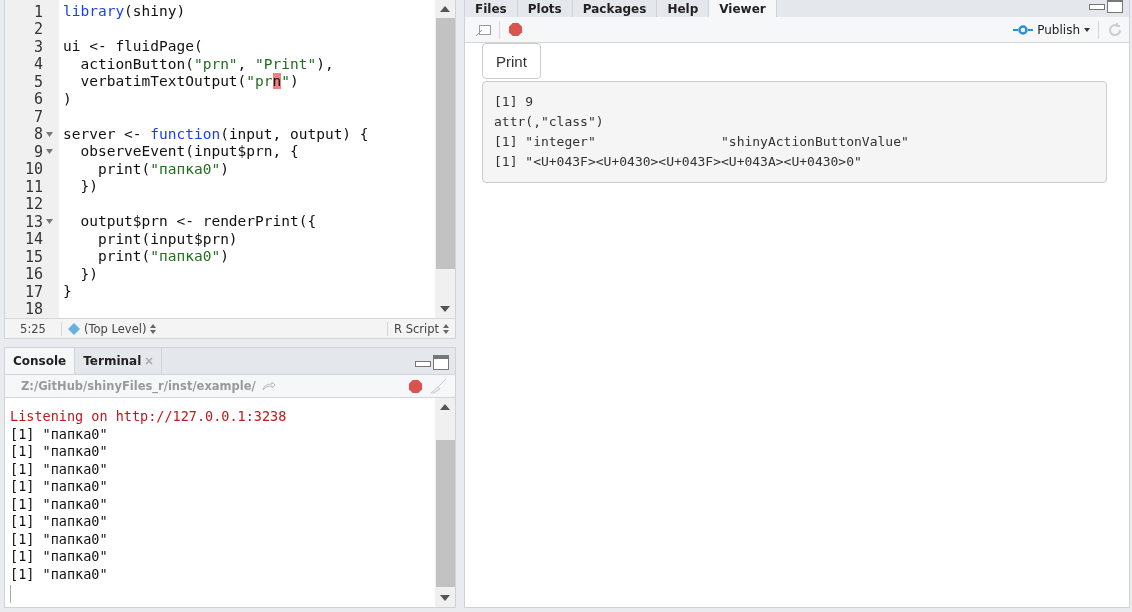  Describe the element at coordinates (40, 361) in the screenshot. I see `pane-tab: Console` at that location.